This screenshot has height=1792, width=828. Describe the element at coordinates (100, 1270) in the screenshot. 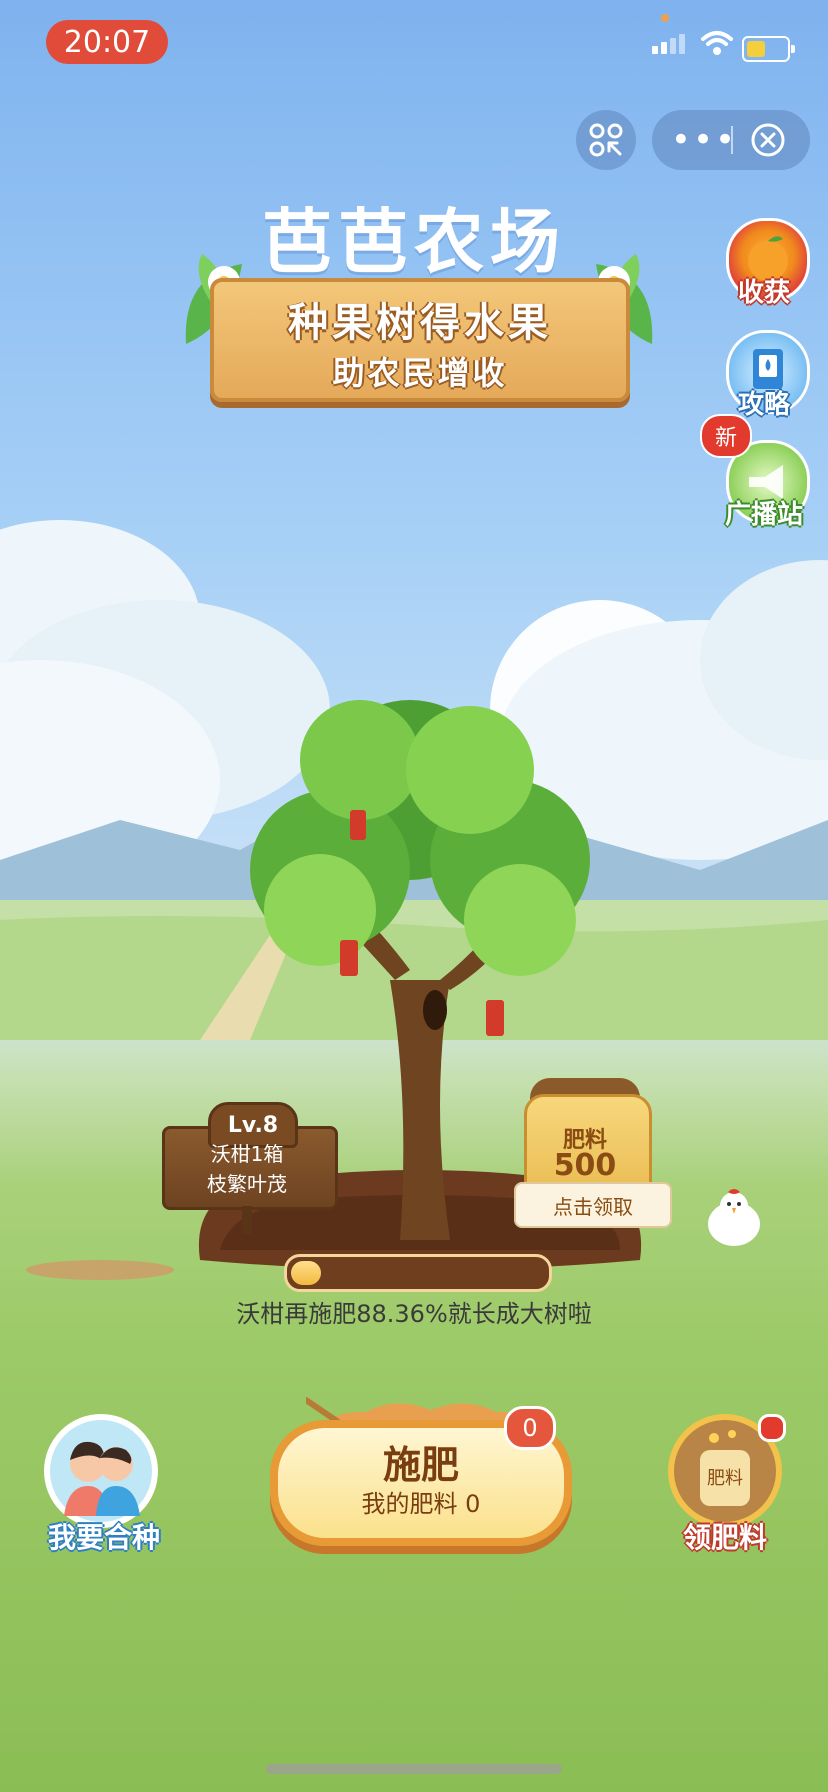

I see `small-dirt-patch` at that location.